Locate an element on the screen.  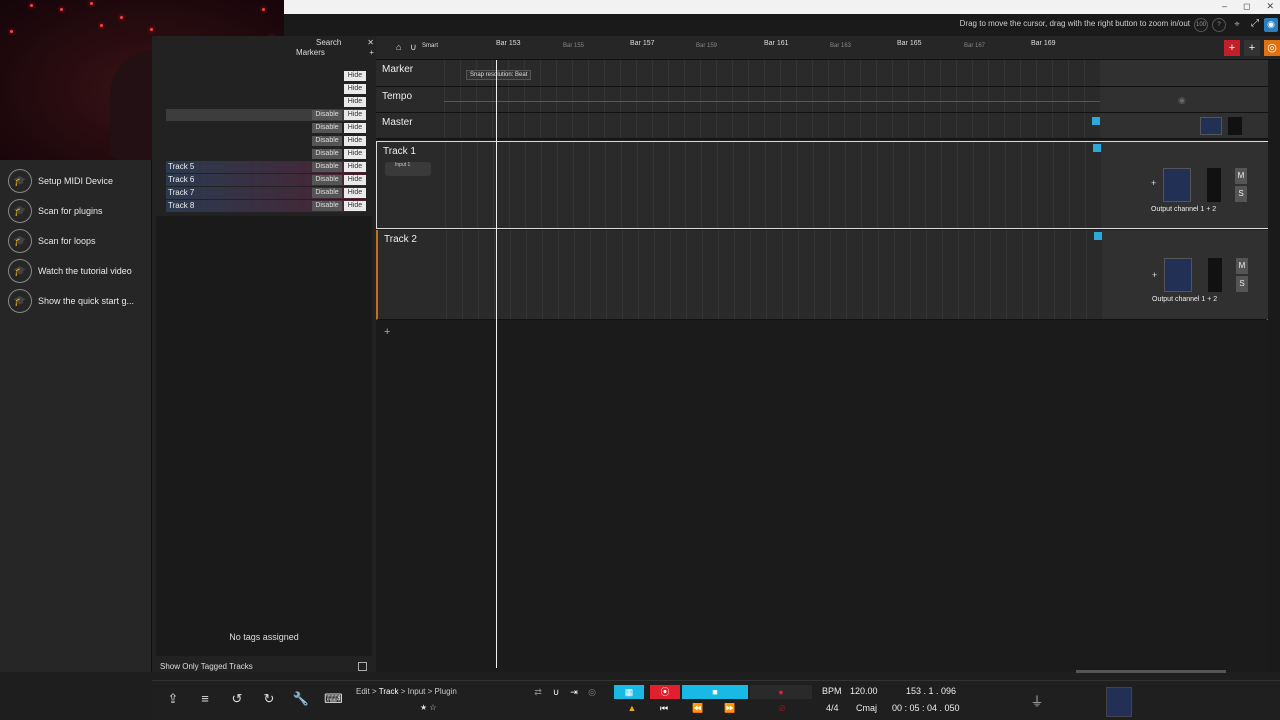
record-button: ● is located at coordinates (781, 692).